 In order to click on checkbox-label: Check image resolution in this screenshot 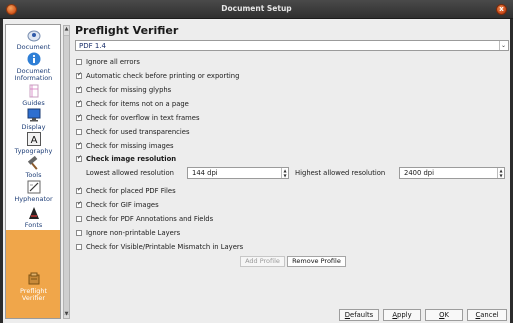, I will do `click(131, 159)`.